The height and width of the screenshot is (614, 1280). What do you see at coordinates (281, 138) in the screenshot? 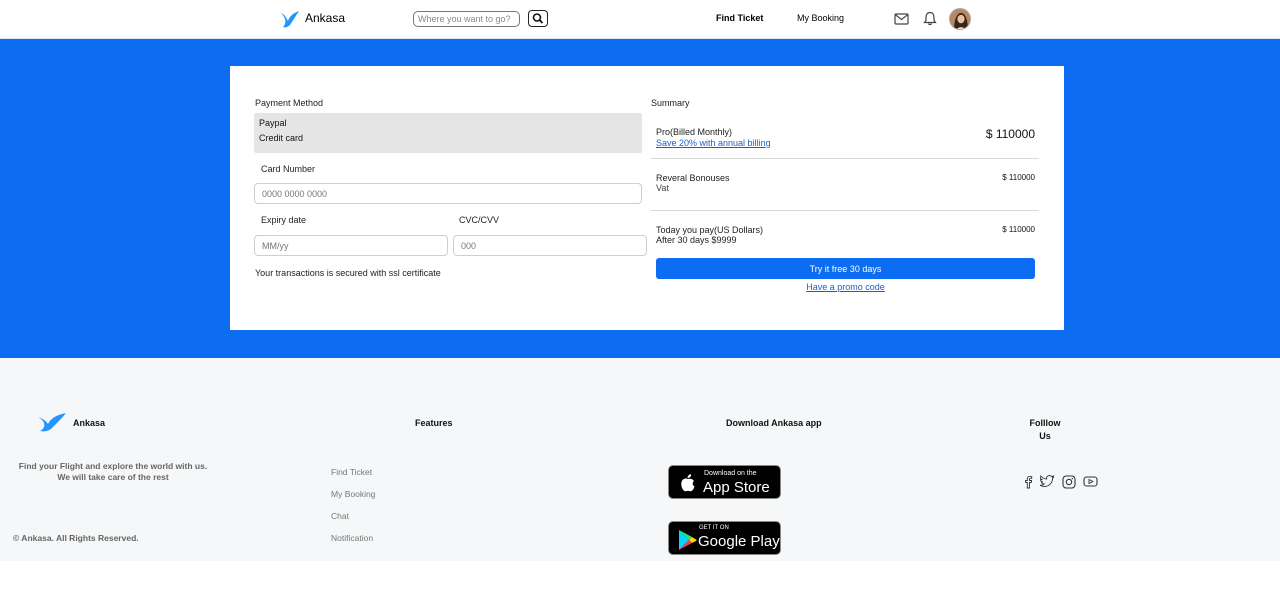
I see `payment-option-credit-card: Credit card` at bounding box center [281, 138].